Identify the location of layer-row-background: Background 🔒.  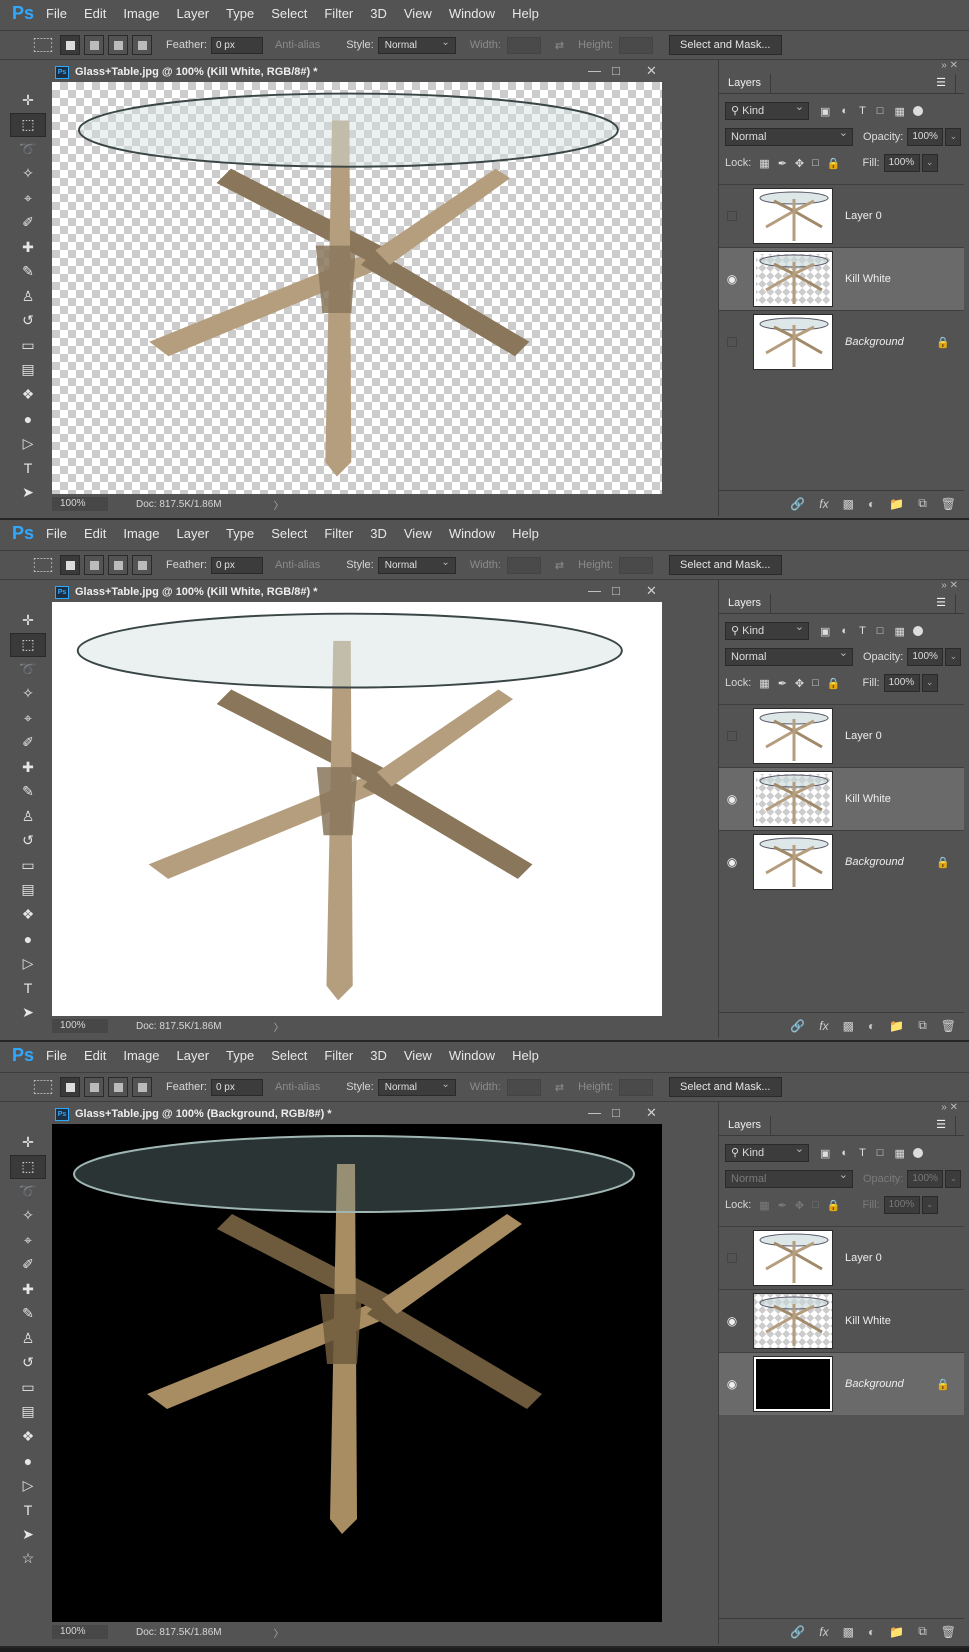
(841, 341).